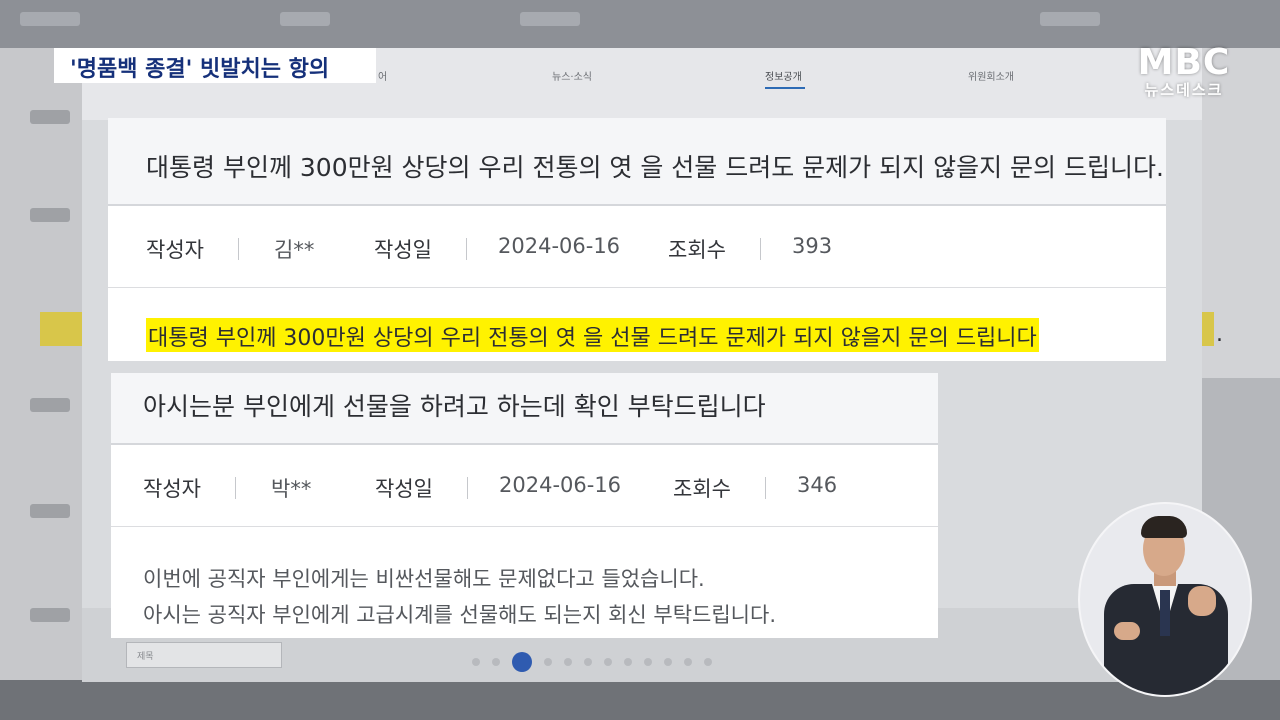 The image size is (1280, 720). Describe the element at coordinates (1165, 613) in the screenshot. I see `interpreter-tie` at that location.